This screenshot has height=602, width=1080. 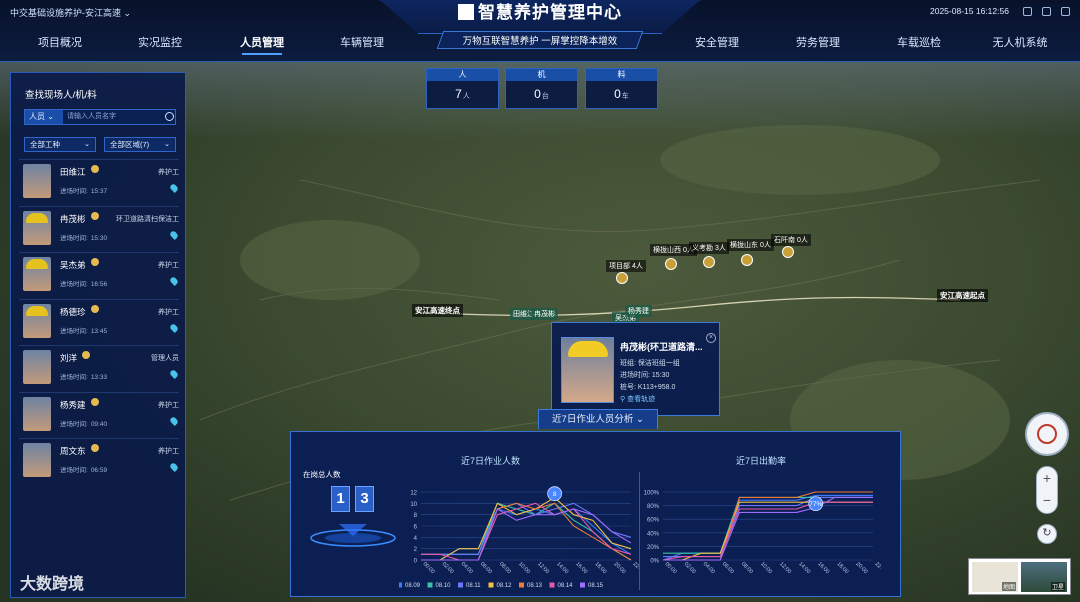 What do you see at coordinates (690, 568) in the screenshot?
I see `x-tick-label: 02:00` at bounding box center [690, 568].